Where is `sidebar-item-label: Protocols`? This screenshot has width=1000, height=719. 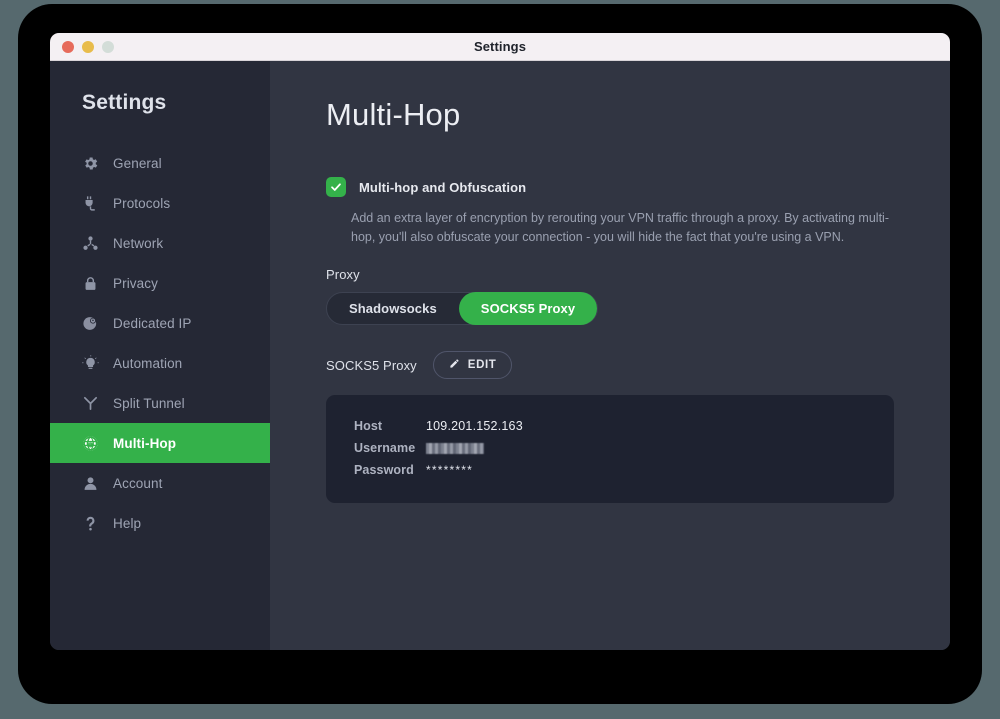 sidebar-item-label: Protocols is located at coordinates (142, 203).